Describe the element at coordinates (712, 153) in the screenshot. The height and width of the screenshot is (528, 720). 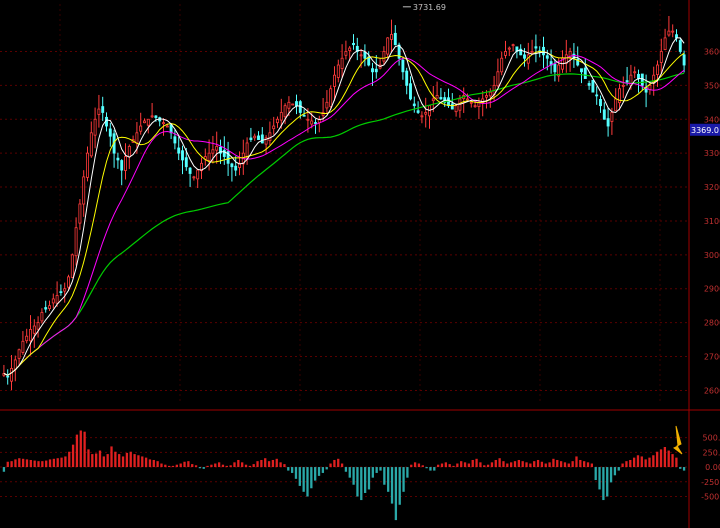
I see `price-tick-label: 3300` at that location.